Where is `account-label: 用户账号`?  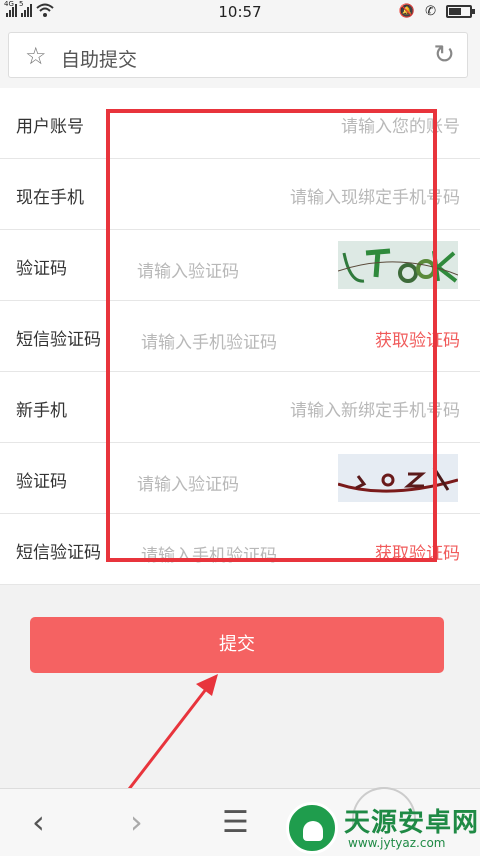
account-label: 用户账号 is located at coordinates (50, 127).